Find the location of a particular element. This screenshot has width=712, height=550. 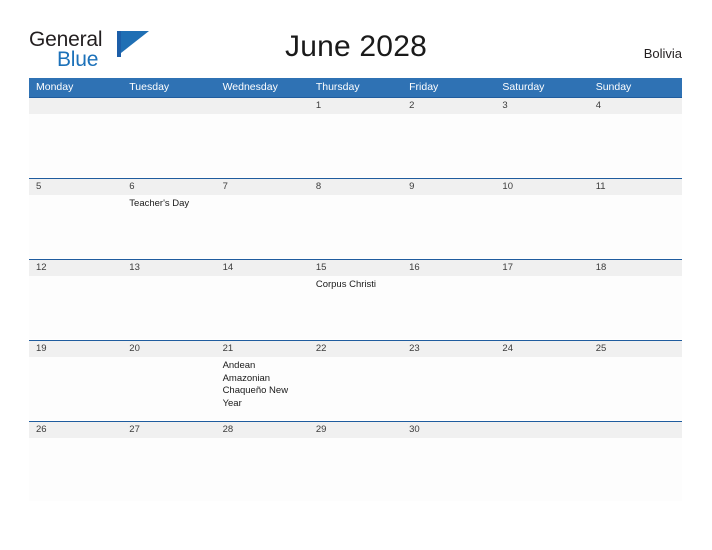

day-number: 29 is located at coordinates (355, 430).